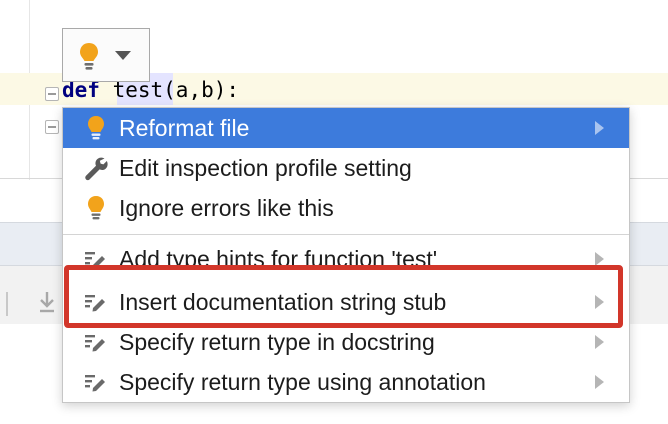  I want to click on menu-item-label: Specify return type in docstring, so click(277, 342).